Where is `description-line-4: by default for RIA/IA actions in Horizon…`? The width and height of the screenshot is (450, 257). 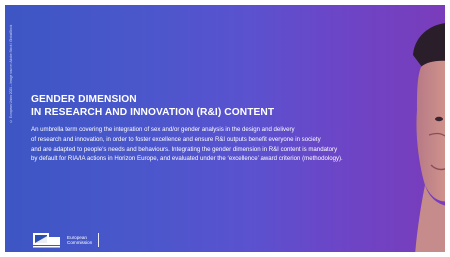
description-line-4: by default for RIA/IA actions in Horizon… is located at coordinates (187, 159).